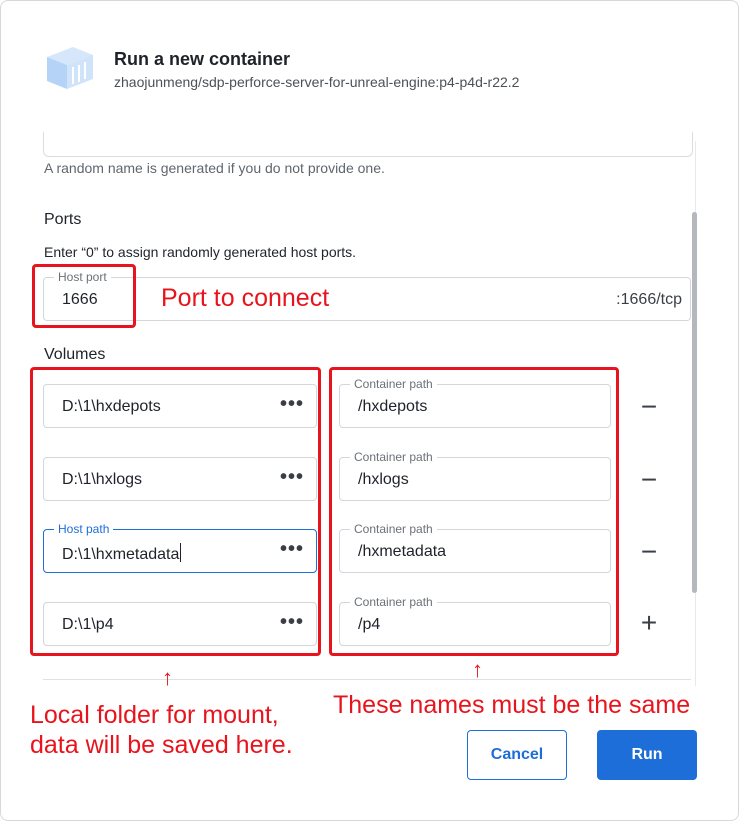 This screenshot has width=739, height=821. I want to click on annotation-port: Port to connect, so click(245, 298).